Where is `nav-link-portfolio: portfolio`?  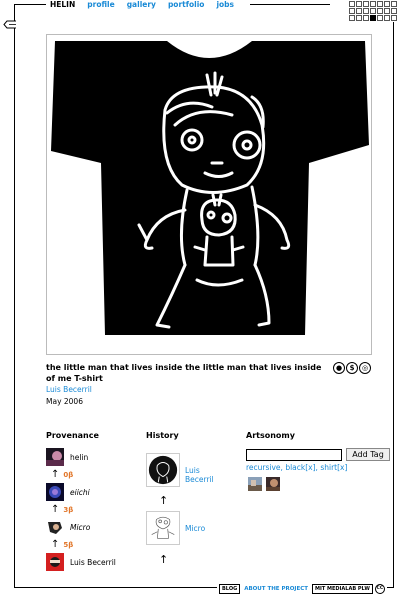 nav-link-portfolio: portfolio is located at coordinates (186, 4).